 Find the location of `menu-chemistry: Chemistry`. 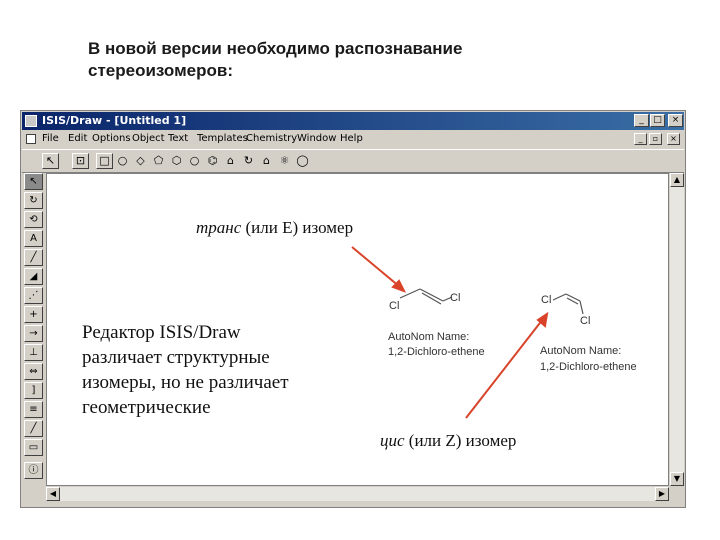

menu-chemistry: Chemistry is located at coordinates (271, 138).